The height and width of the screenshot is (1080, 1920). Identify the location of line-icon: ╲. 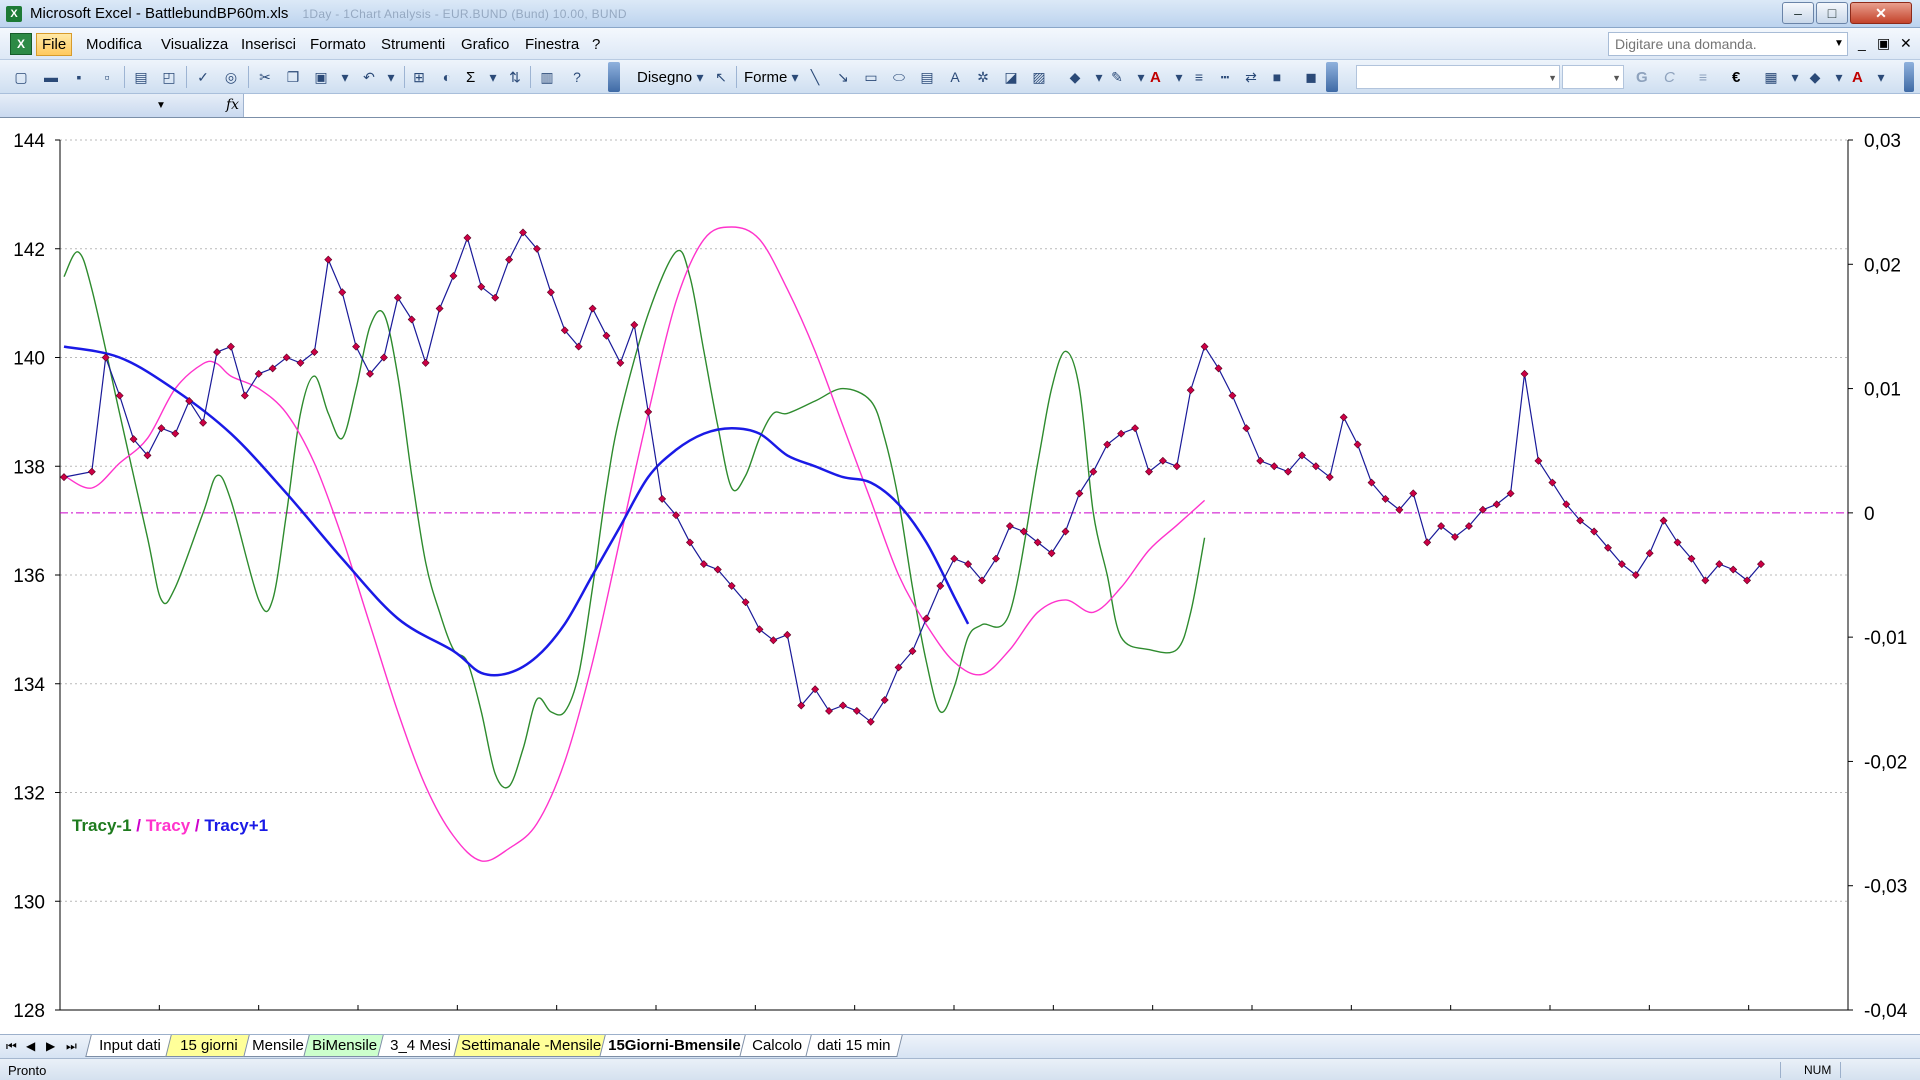
(815, 77).